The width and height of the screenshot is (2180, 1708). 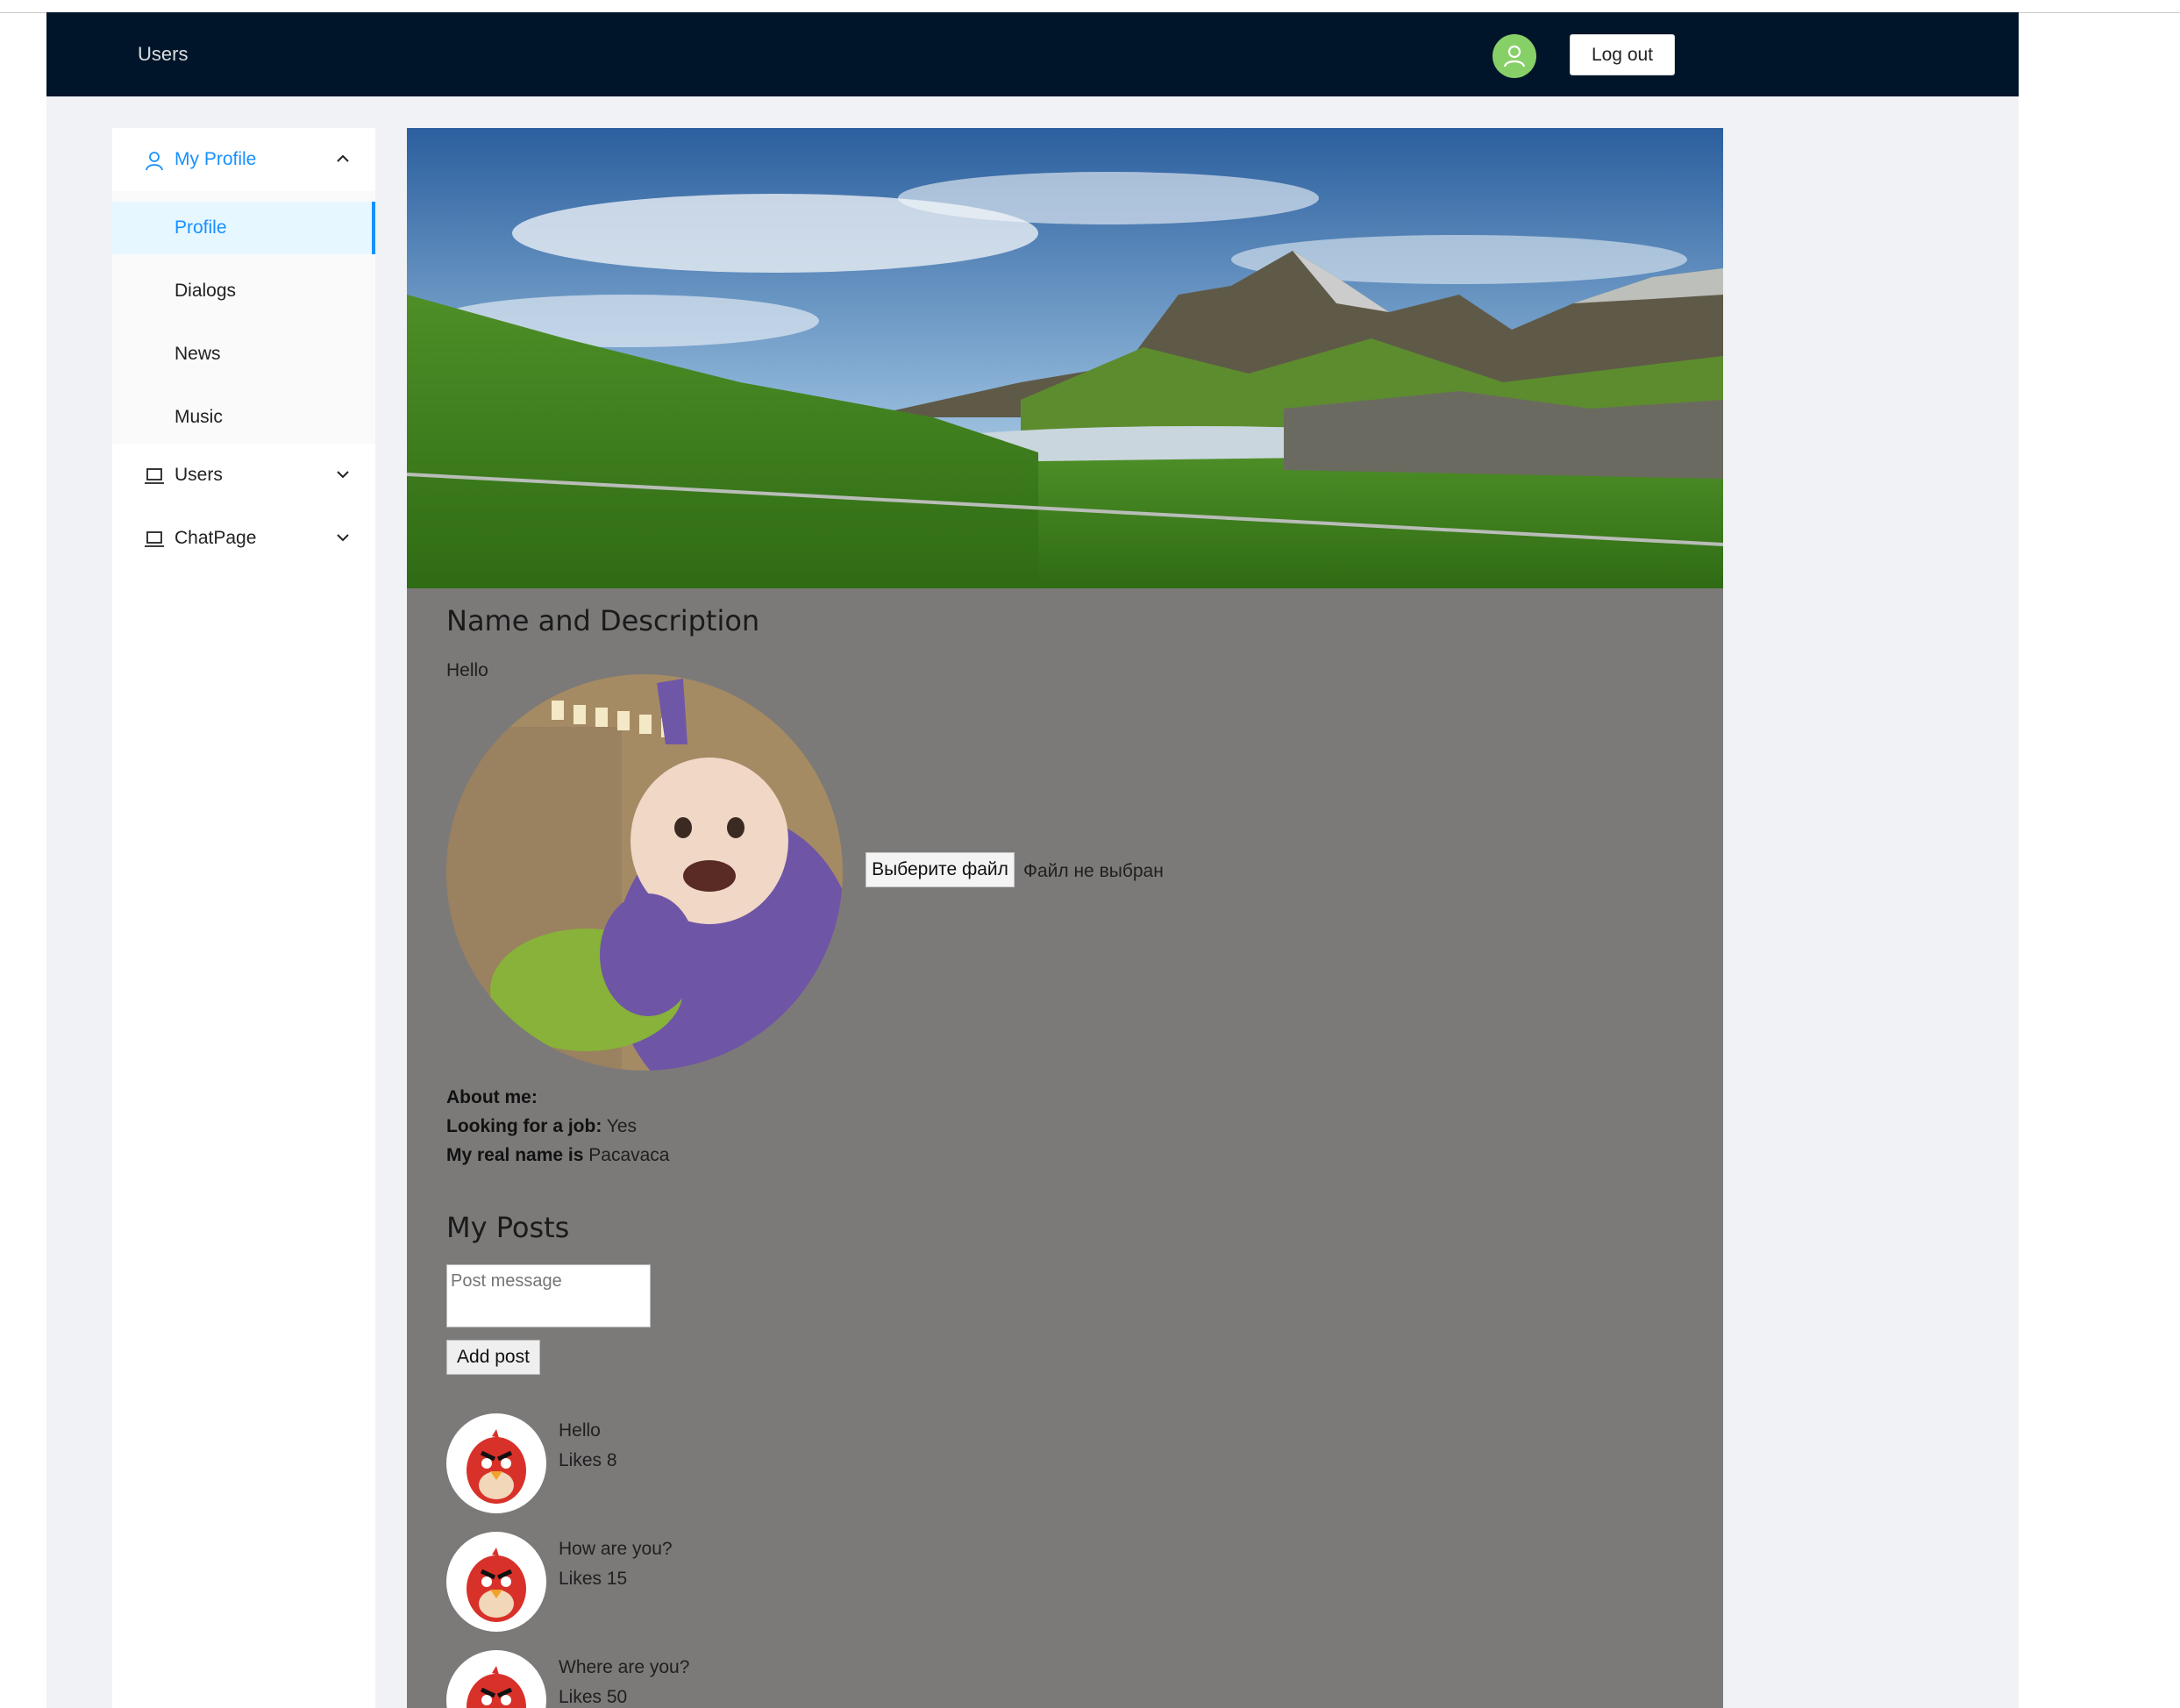 What do you see at coordinates (198, 354) in the screenshot?
I see `sidebar-item-label: News` at bounding box center [198, 354].